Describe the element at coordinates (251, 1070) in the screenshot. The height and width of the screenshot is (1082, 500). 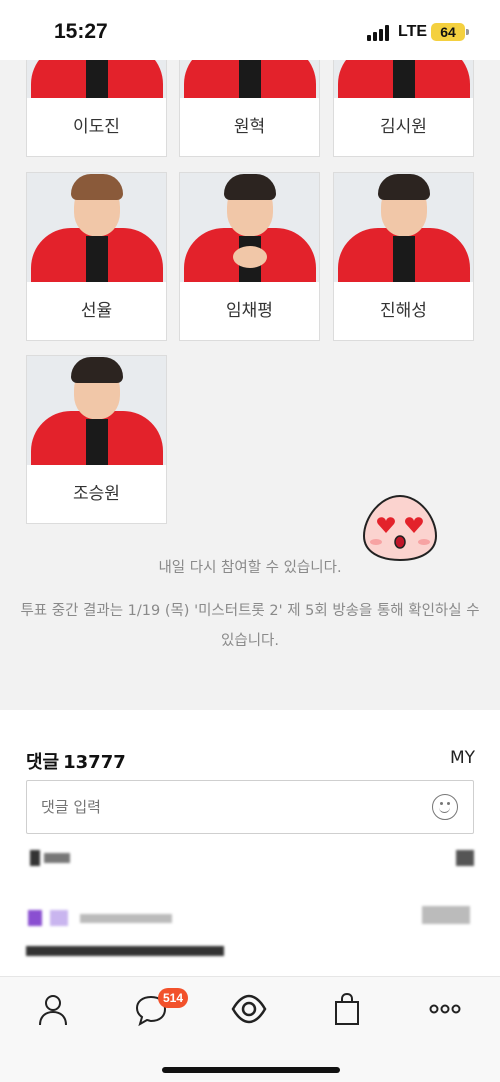
I see `home-indicator` at that location.